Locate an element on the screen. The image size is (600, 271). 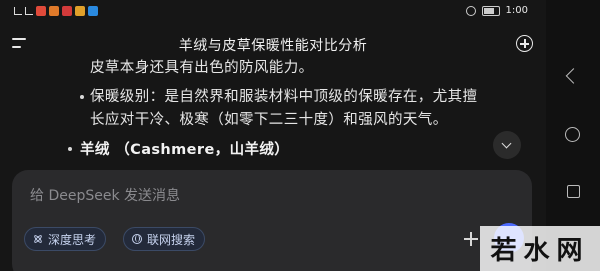
warmth-level-label: 保暖级别： is located at coordinates (127, 97).